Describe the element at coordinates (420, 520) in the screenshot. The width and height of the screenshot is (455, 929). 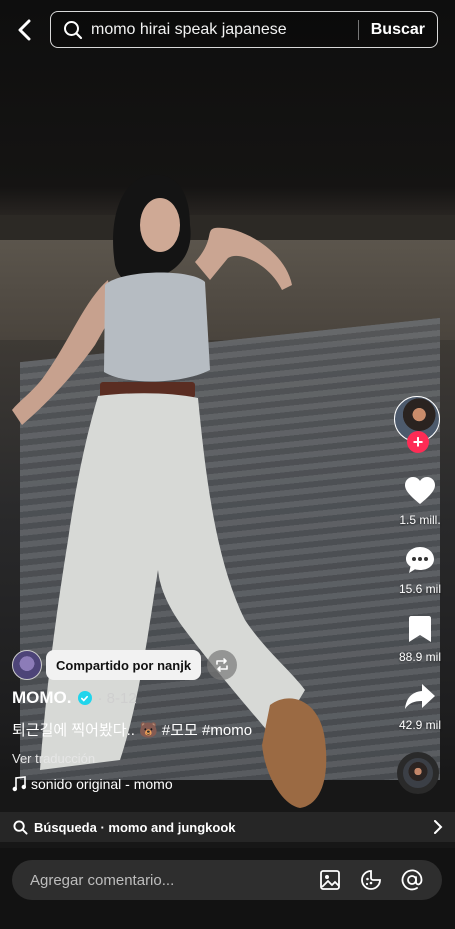
I see `like-count: 1.5 mill.` at that location.